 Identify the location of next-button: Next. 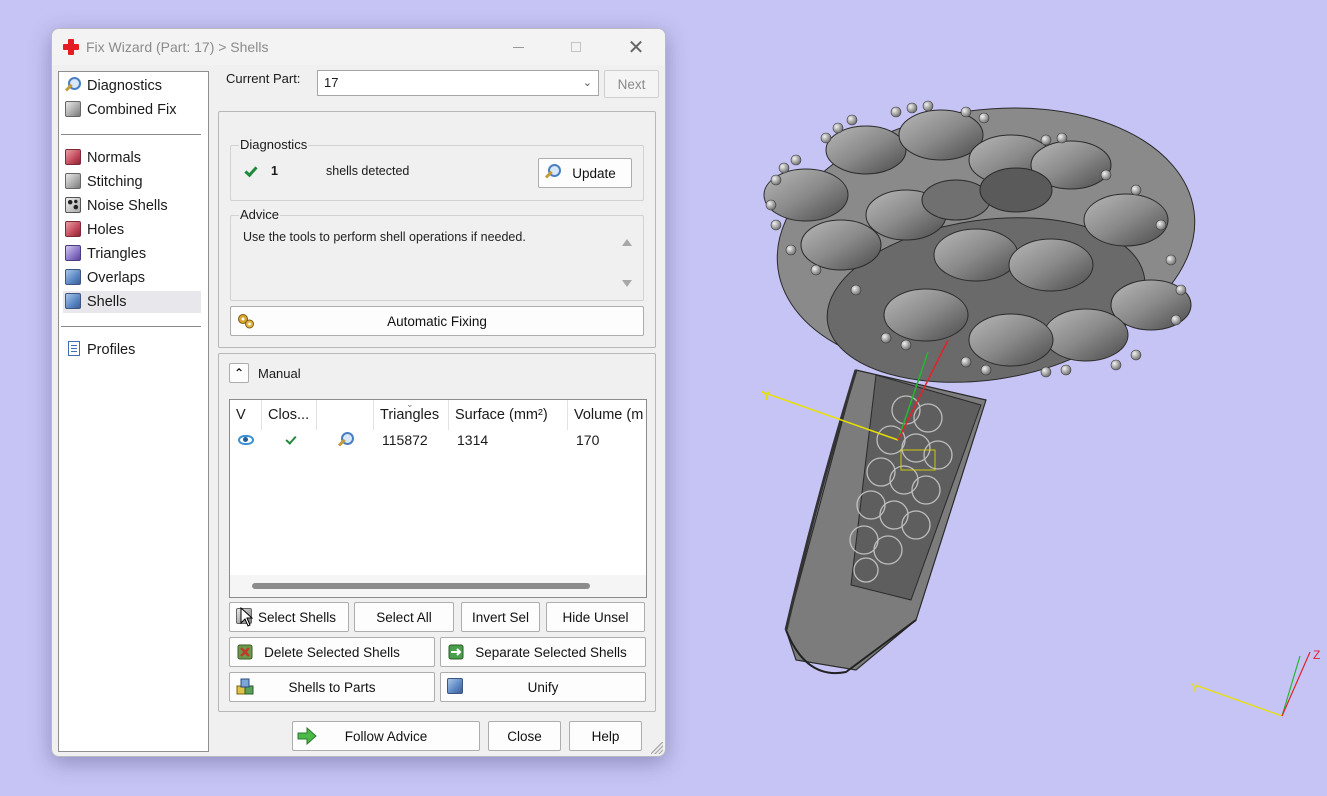
(631, 84).